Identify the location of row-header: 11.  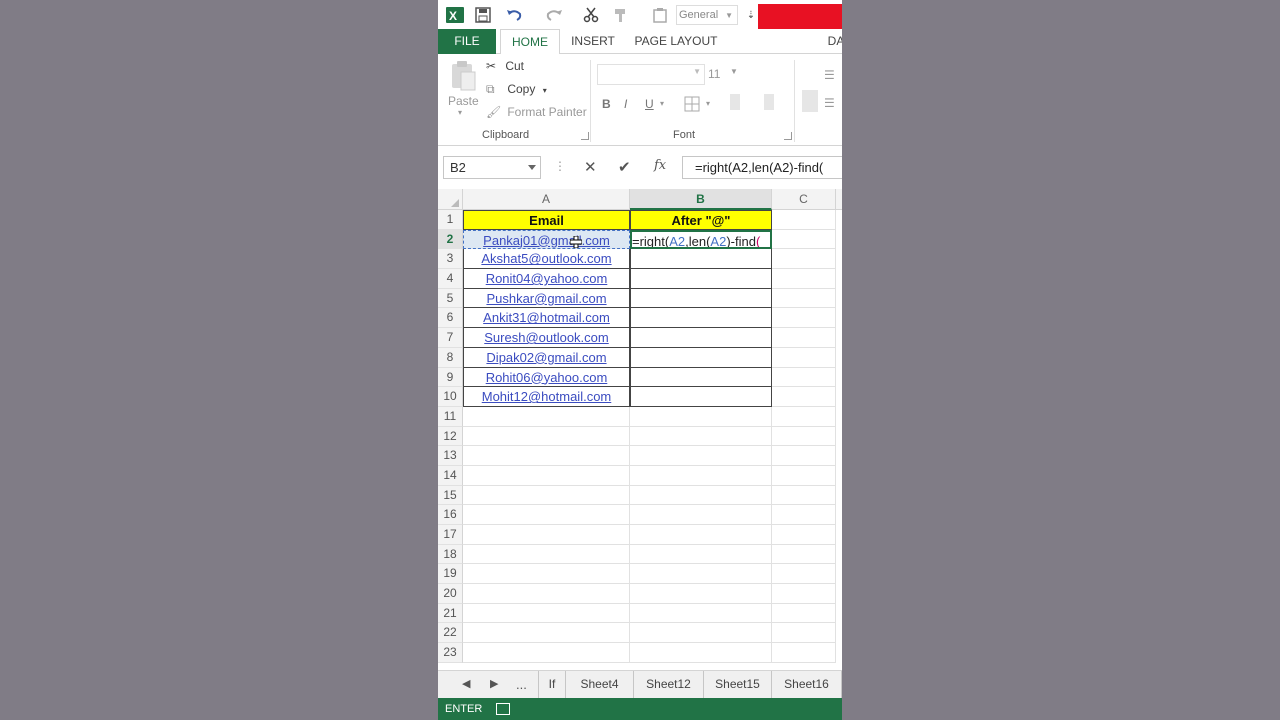
(450, 416).